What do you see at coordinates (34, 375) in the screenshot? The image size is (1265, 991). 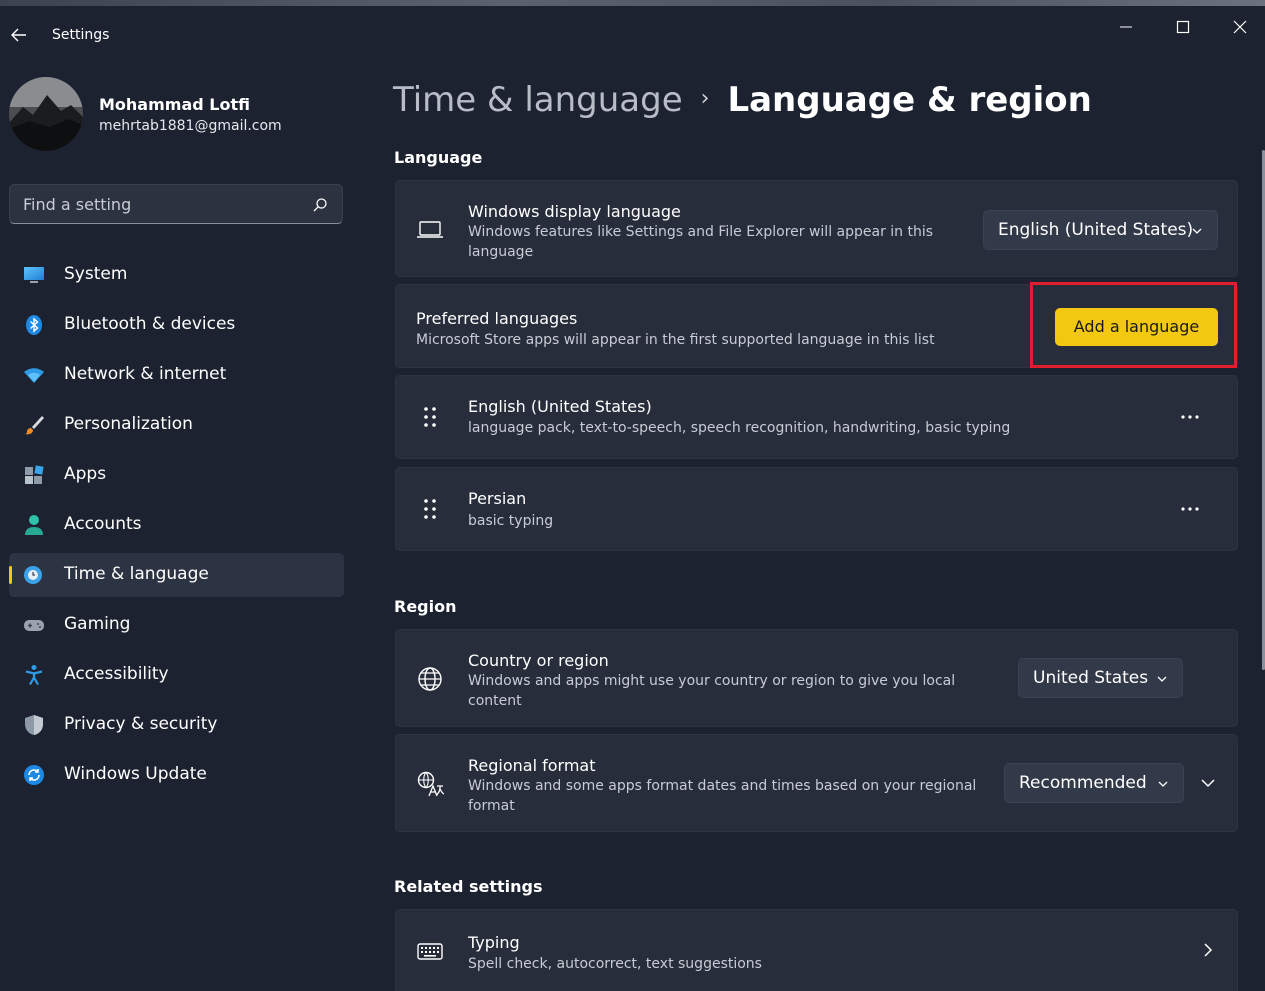 I see `wifi-icon` at bounding box center [34, 375].